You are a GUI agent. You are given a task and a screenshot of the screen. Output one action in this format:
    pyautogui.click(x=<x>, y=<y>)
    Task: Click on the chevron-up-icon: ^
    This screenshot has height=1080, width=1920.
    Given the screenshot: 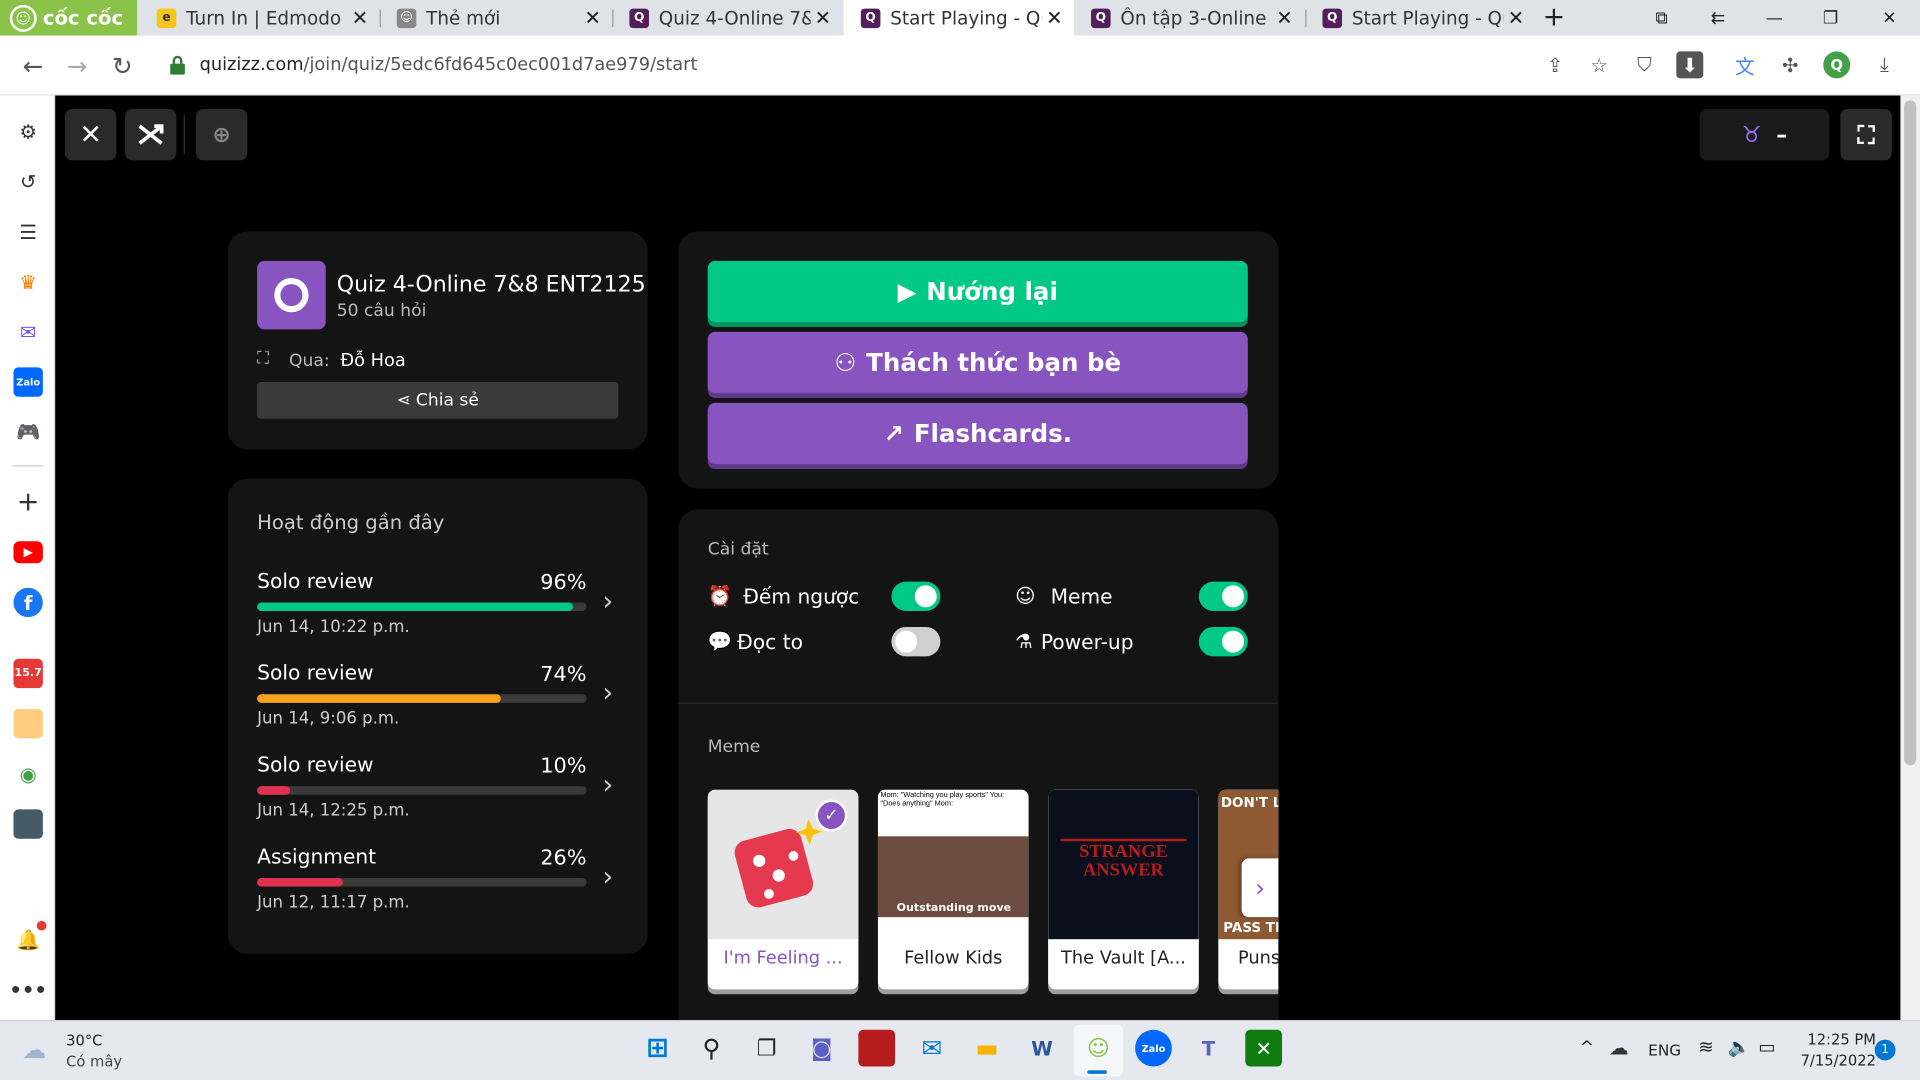 What is the action you would take?
    pyautogui.click(x=1587, y=1048)
    